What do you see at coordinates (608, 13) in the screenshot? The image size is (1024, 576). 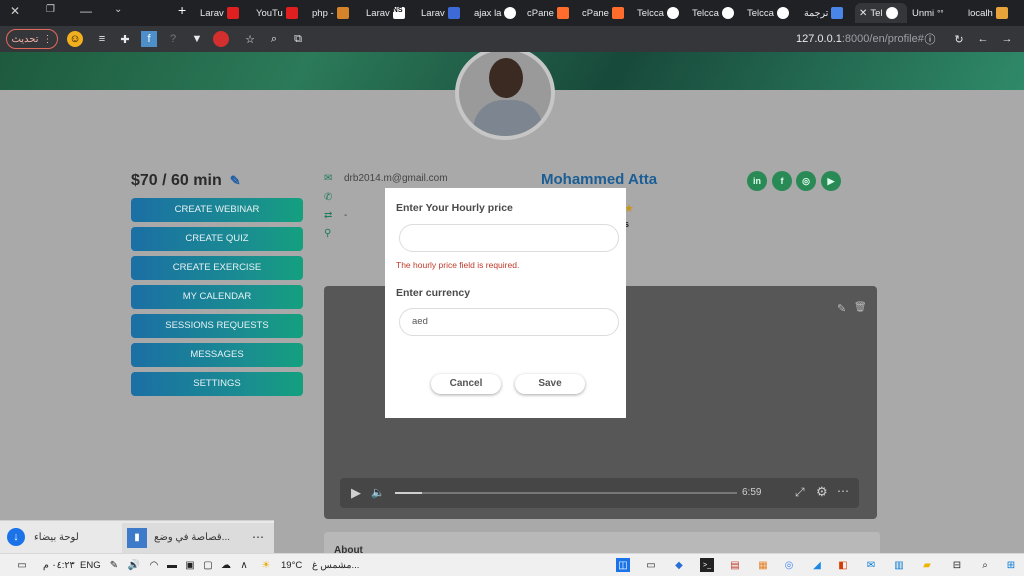 I see `tab-8: cPane` at bounding box center [608, 13].